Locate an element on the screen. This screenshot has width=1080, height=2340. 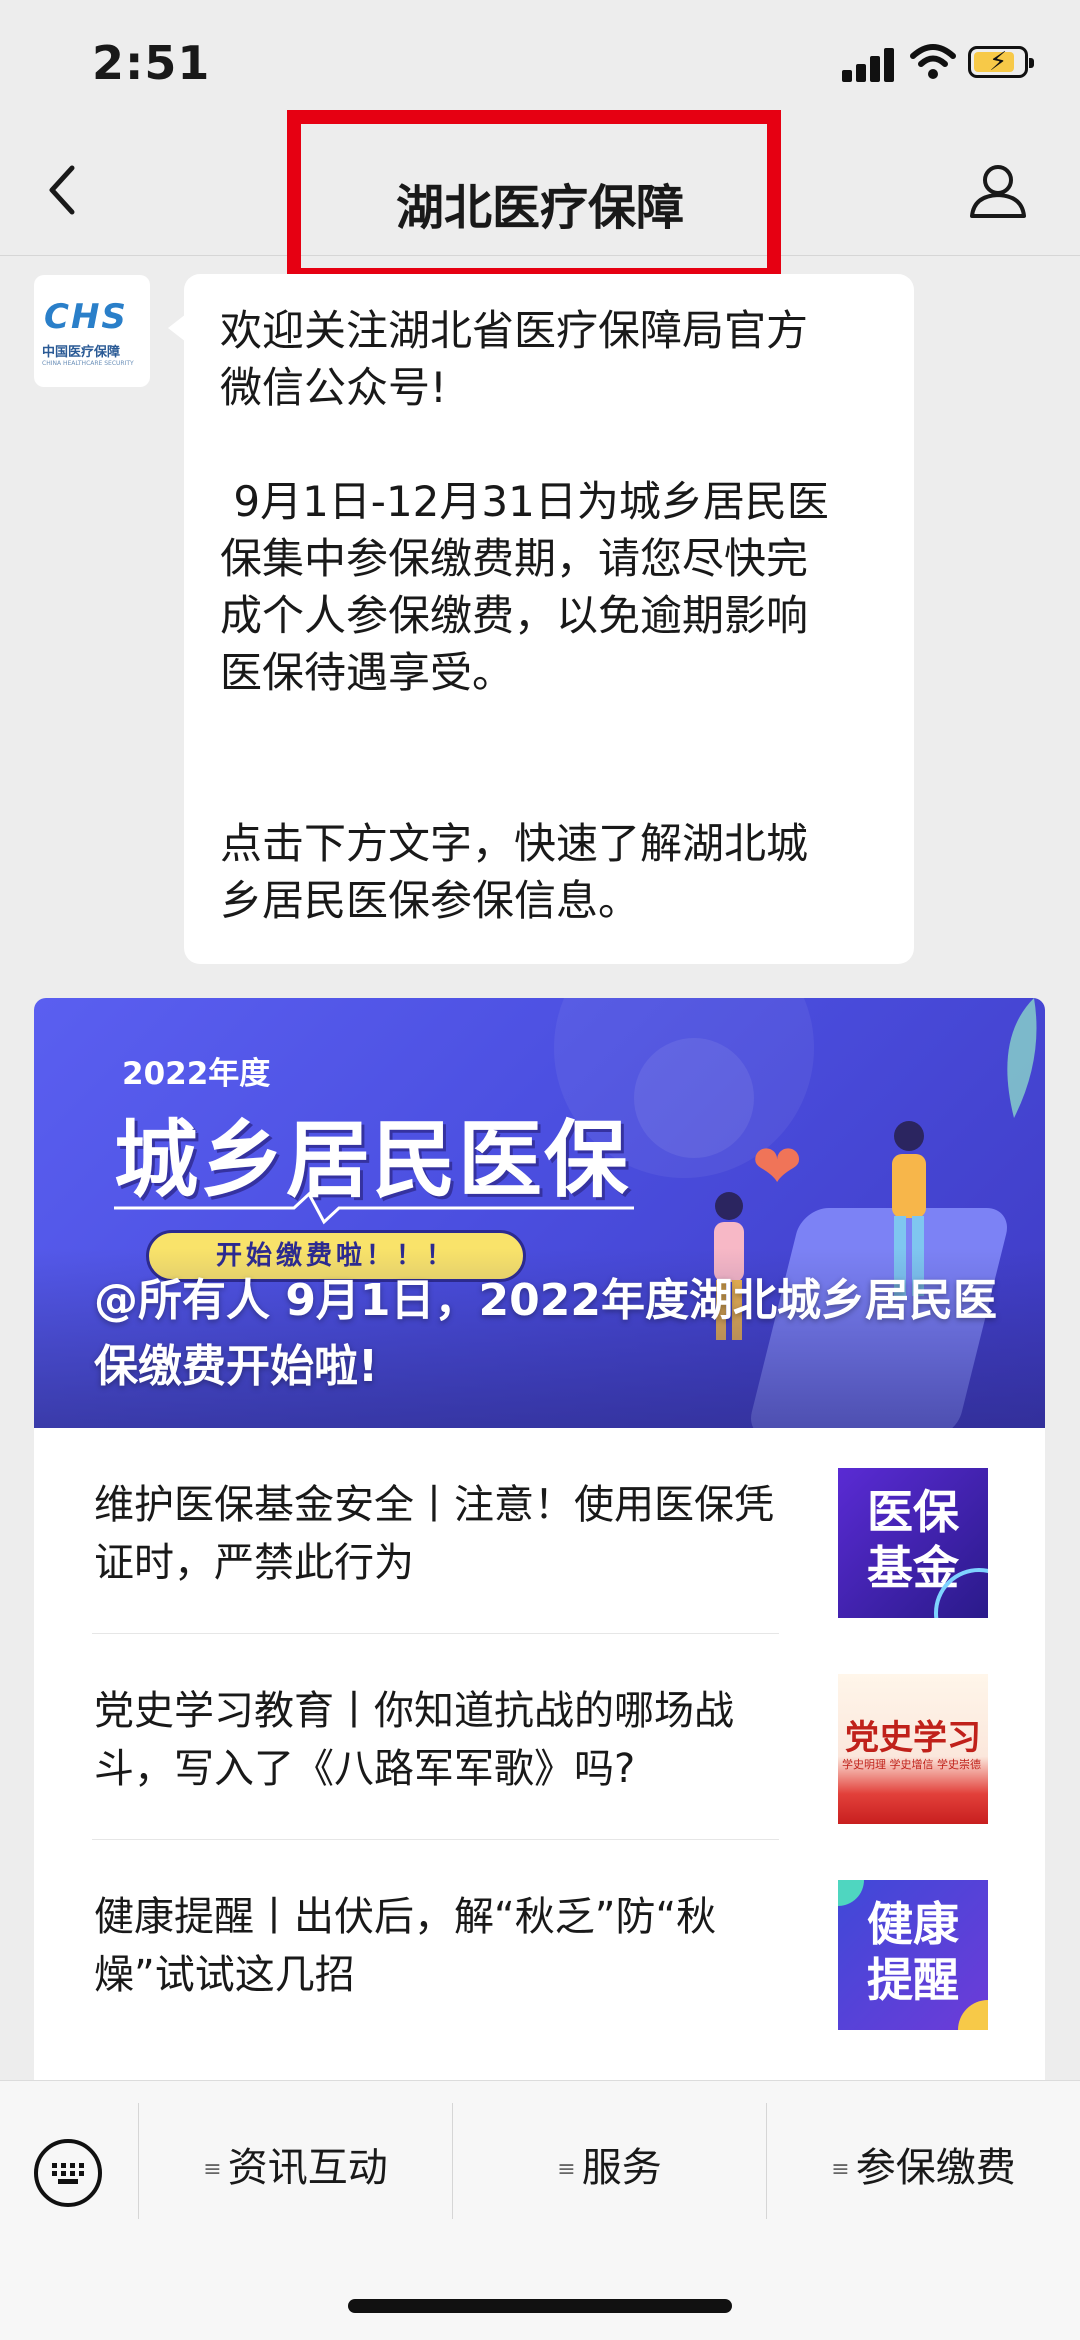
menu-item-payment: ≡ 参保缴费 is located at coordinates (923, 2168).